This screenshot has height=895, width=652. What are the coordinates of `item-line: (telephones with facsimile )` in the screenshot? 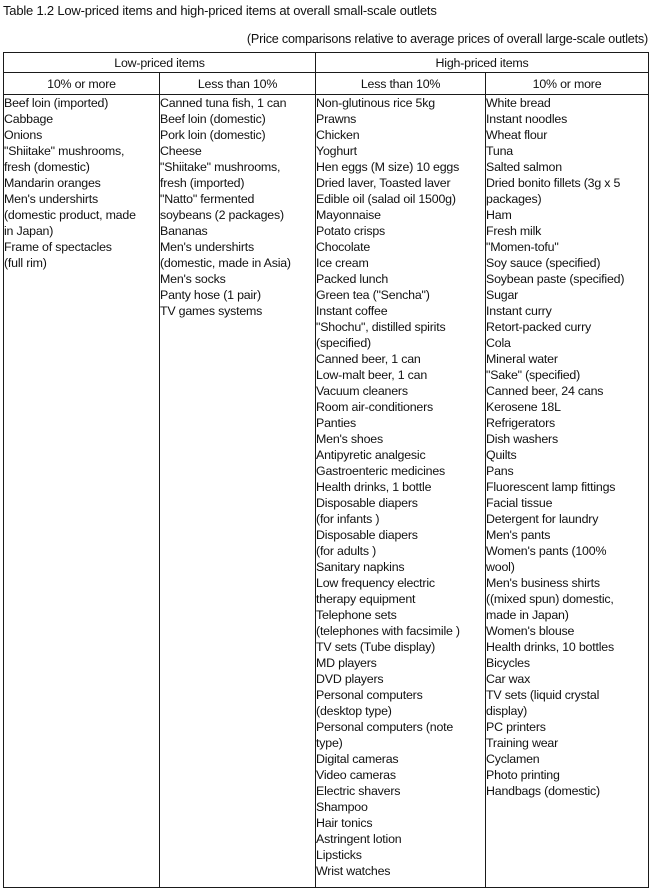 It's located at (388, 631).